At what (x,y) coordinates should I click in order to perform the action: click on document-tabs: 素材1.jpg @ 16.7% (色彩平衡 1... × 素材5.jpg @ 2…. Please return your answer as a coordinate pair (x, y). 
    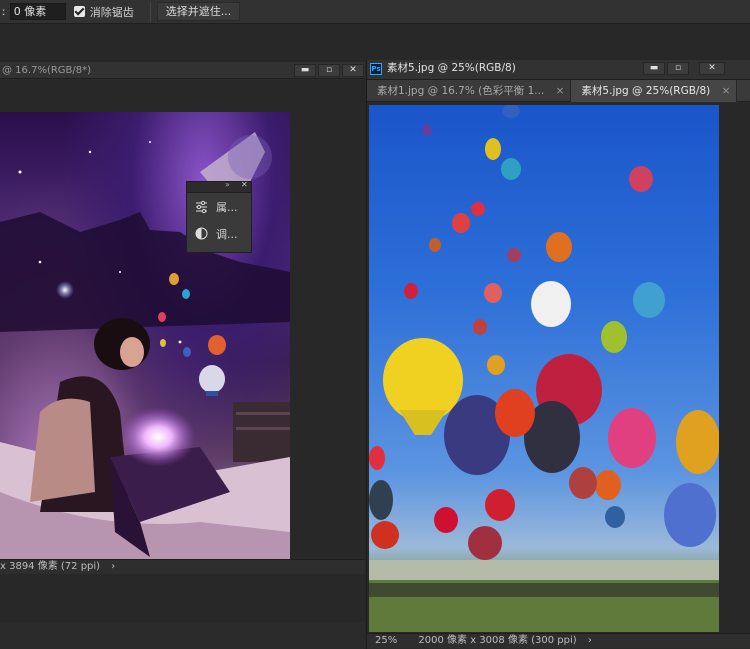
    Looking at the image, I should click on (558, 91).